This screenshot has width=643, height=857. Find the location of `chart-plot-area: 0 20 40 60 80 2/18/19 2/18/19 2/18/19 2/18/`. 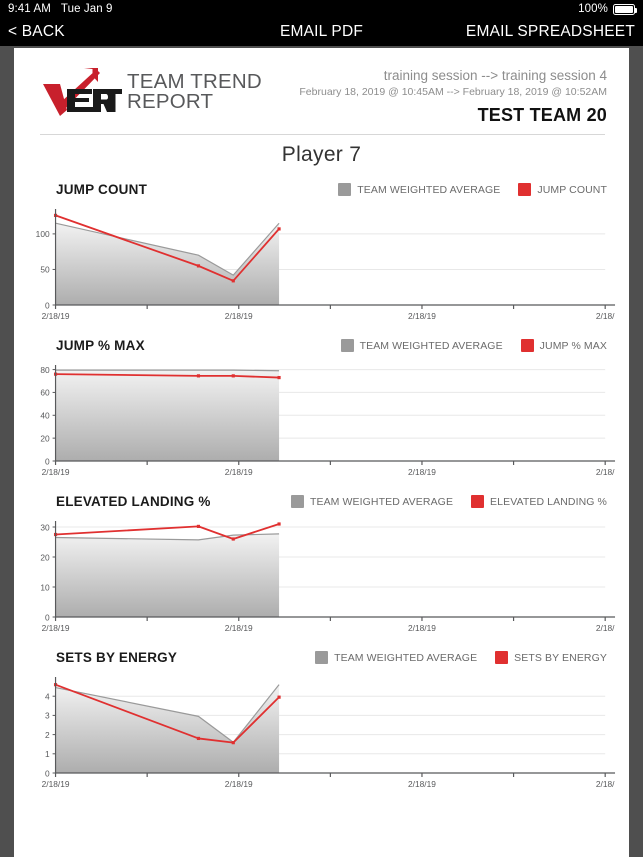

chart-plot-area: 0 20 40 60 80 2/18/19 2/18/19 2/18/19 2/18/ is located at coordinates (321, 421).